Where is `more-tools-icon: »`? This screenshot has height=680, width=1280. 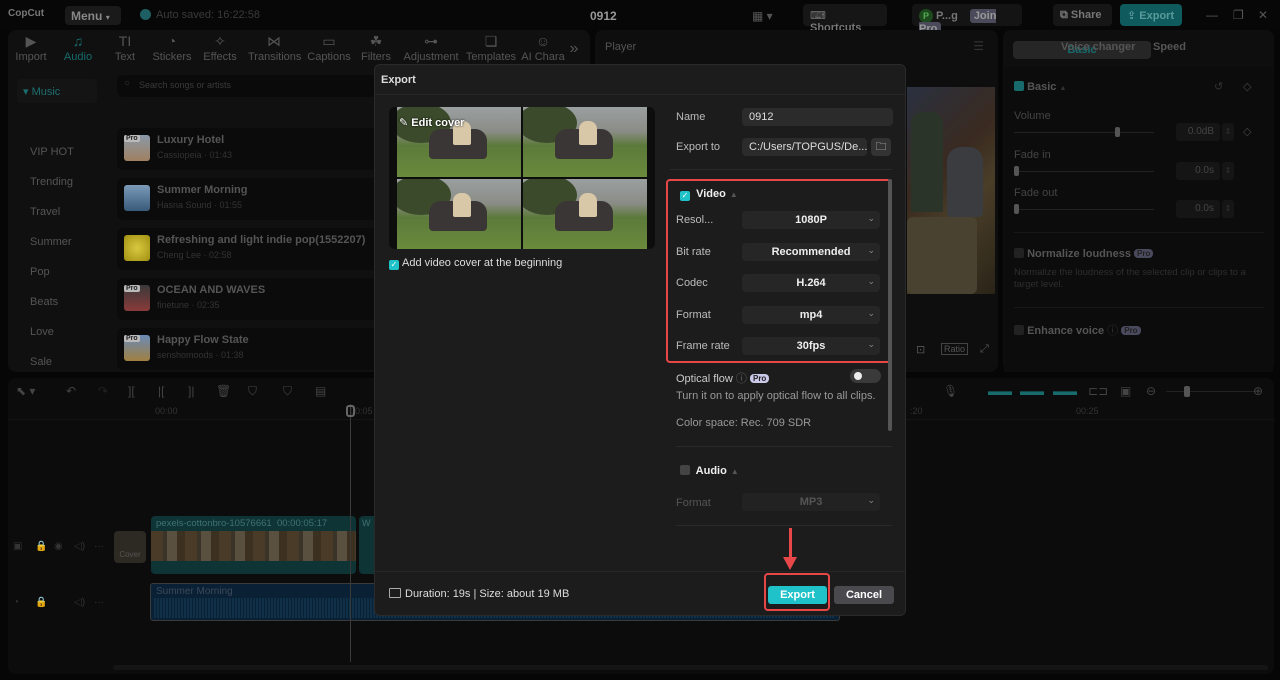
more-tools-icon: » is located at coordinates (574, 49).